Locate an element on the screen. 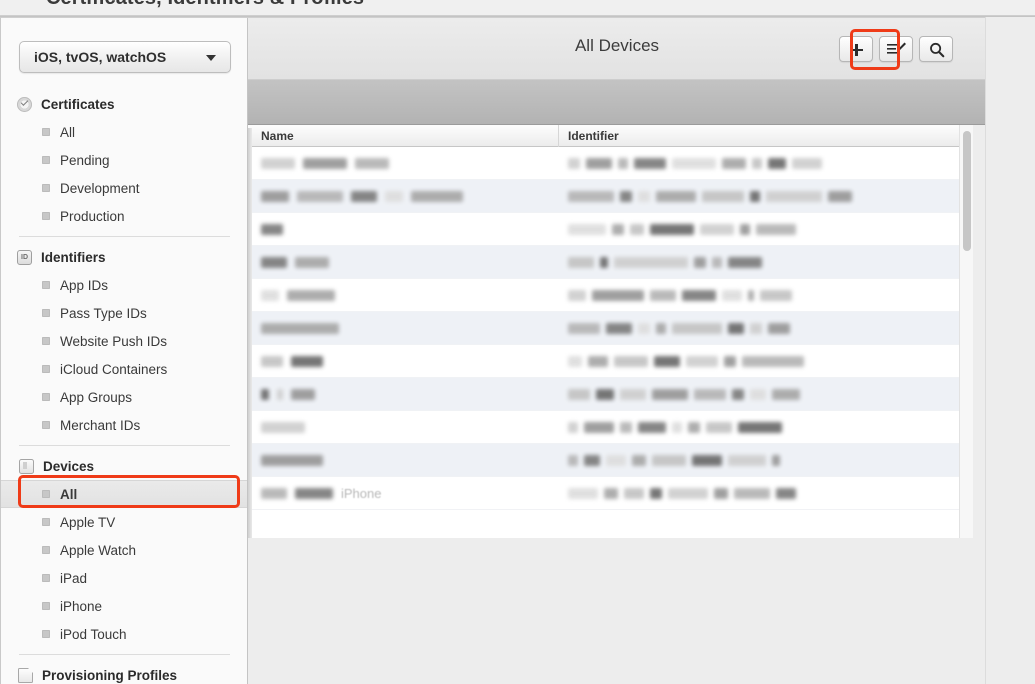  edit-button is located at coordinates (896, 49).